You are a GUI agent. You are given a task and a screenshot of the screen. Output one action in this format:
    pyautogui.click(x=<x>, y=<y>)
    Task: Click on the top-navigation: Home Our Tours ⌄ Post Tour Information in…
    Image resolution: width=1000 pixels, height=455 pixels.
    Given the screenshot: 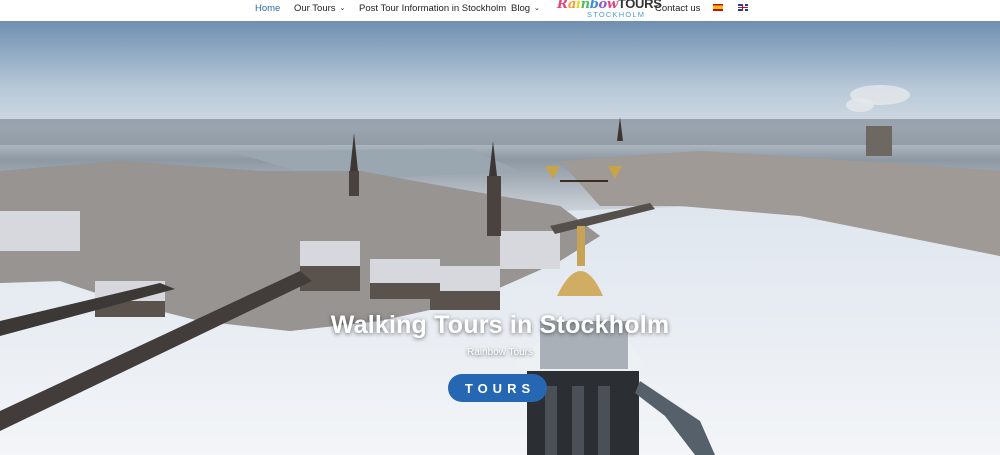 What is the action you would take?
    pyautogui.click(x=500, y=10)
    